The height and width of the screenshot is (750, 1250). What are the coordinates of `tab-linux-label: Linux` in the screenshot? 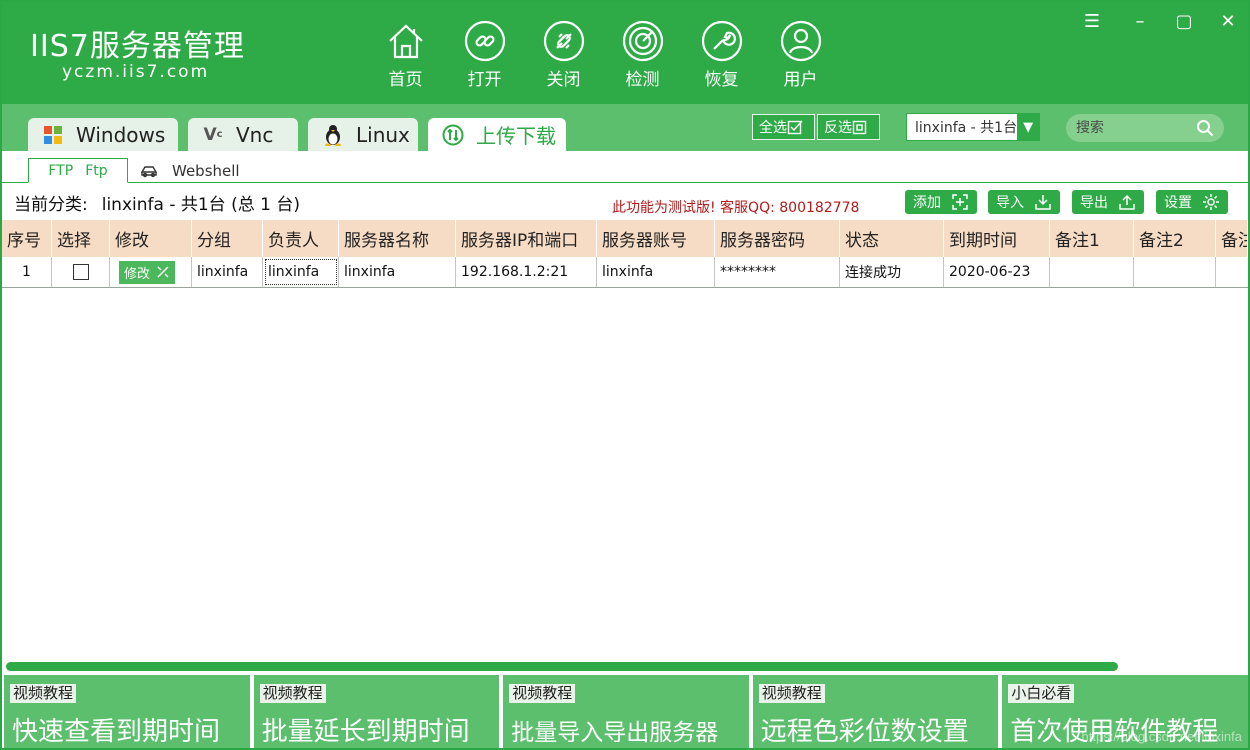 It's located at (383, 134).